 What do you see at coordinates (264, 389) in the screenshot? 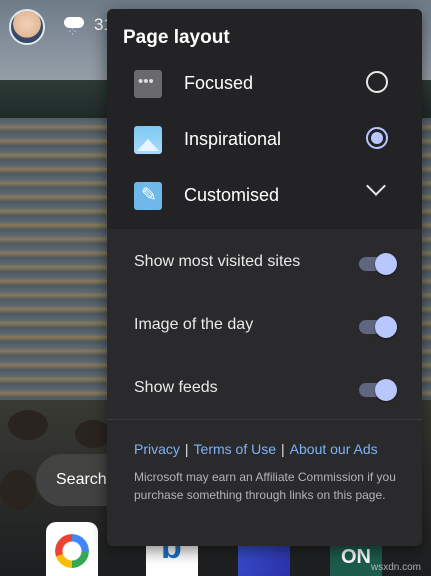
I see `toggle-row-show-feeds: Show feeds` at bounding box center [264, 389].